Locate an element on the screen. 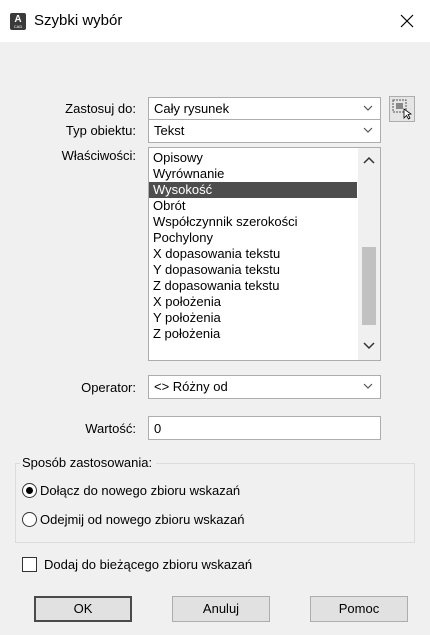  list-item: Współczynnik szerokości is located at coordinates (225, 222).